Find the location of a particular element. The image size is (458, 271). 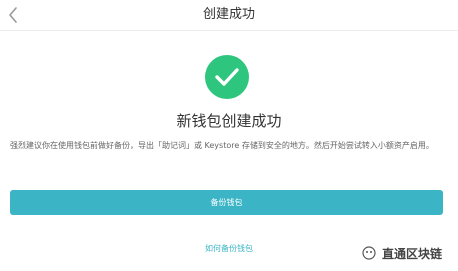

navigation-bar: 创建成功 is located at coordinates (229, 15).